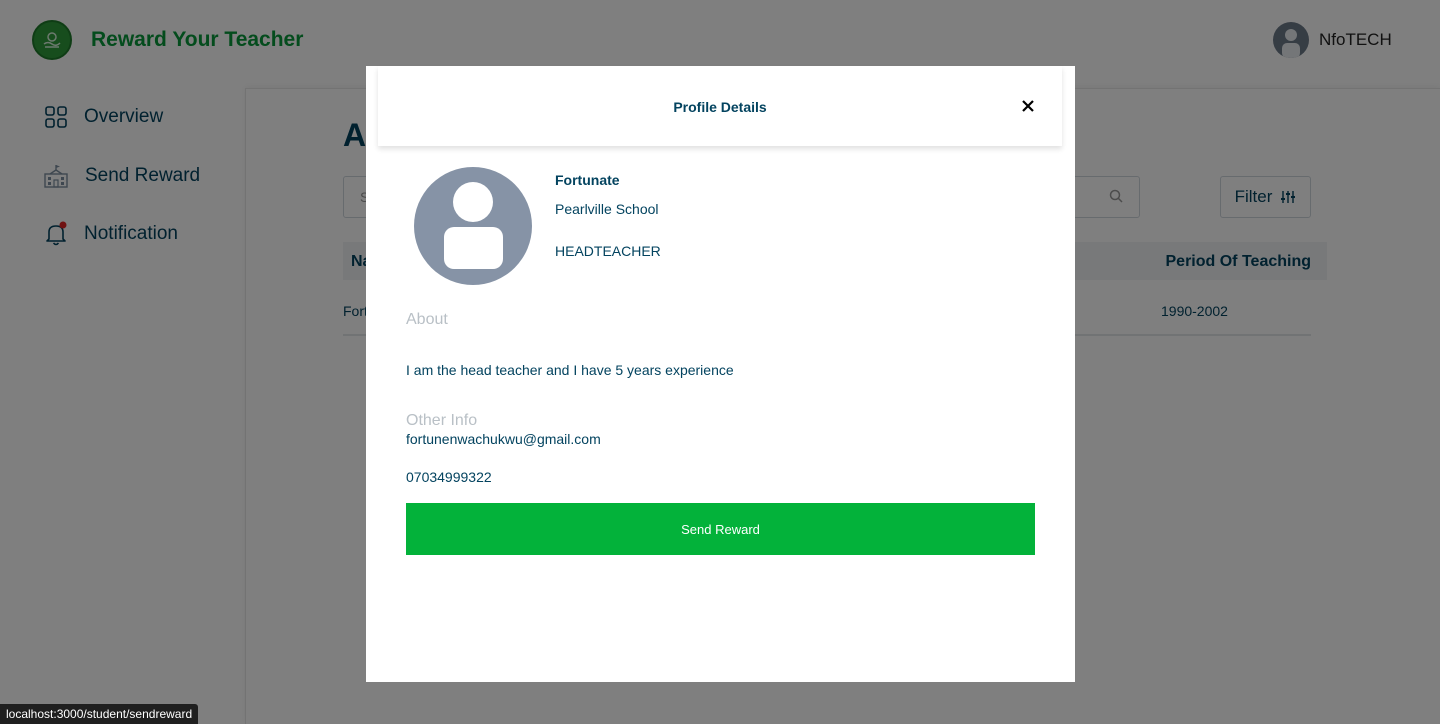  Describe the element at coordinates (503, 439) in the screenshot. I see `profile-email: fortunenwachukwu@gmail.com` at that location.